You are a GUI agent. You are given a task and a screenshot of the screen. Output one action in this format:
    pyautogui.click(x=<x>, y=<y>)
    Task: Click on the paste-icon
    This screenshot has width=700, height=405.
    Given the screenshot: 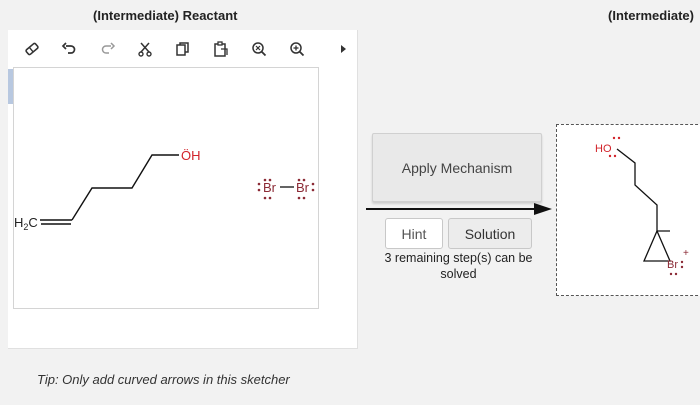 What is the action you would take?
    pyautogui.click(x=221, y=49)
    